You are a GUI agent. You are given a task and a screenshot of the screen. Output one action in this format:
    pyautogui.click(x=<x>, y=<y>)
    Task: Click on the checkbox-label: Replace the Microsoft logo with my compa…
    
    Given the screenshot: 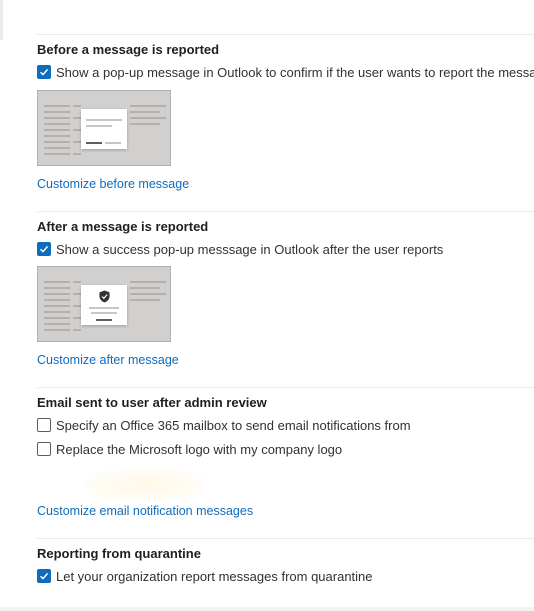 What is the action you would take?
    pyautogui.click(x=199, y=449)
    